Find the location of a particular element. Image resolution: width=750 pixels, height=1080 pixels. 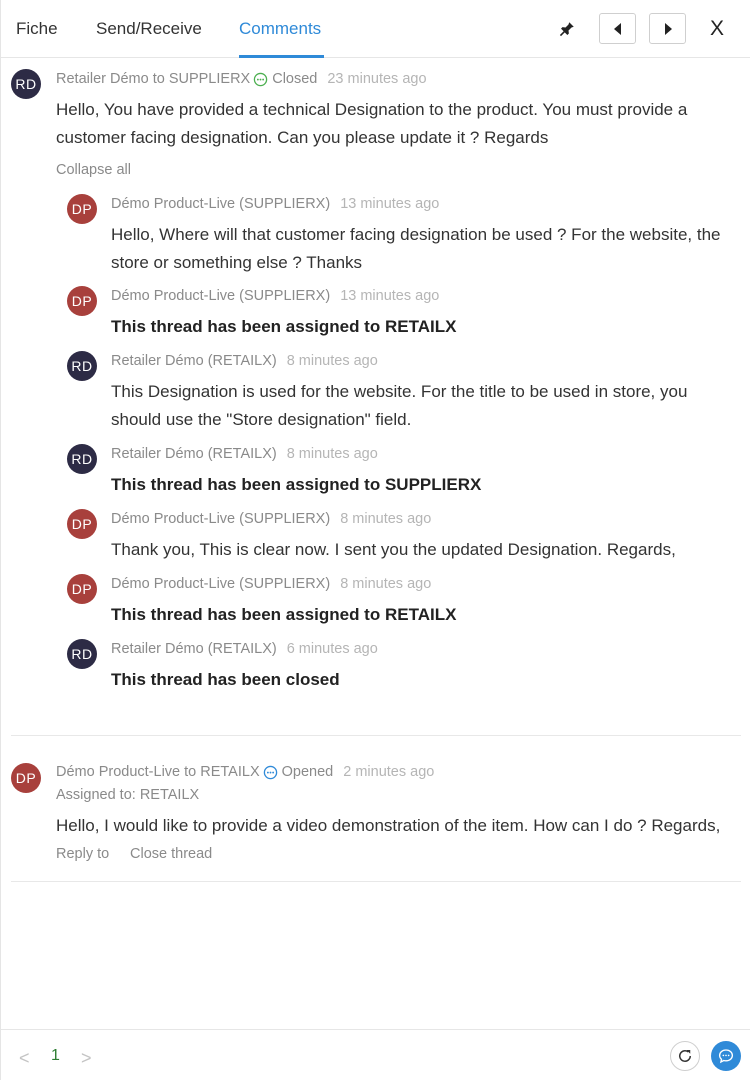

footer-bar: < 1 > is located at coordinates (375, 1054).